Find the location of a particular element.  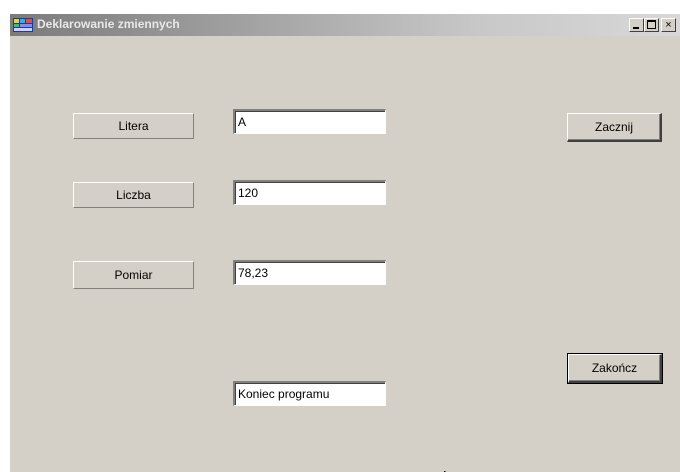

litera-label-button: Litera is located at coordinates (133, 126).